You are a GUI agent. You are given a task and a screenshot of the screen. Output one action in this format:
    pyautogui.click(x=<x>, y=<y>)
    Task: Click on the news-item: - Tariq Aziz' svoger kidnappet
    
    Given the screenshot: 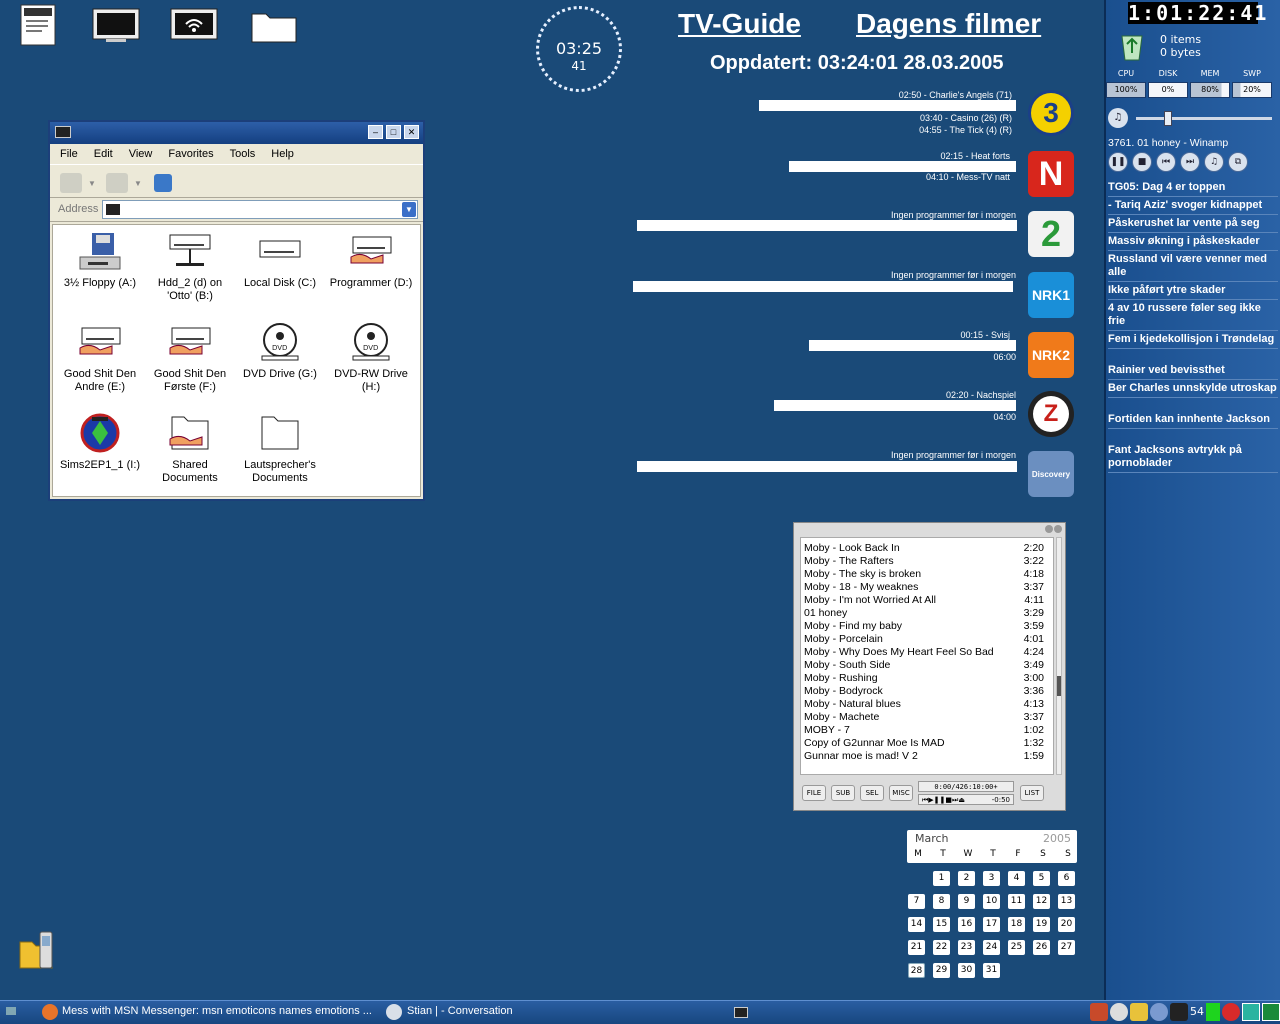 What is the action you would take?
    pyautogui.click(x=1193, y=207)
    